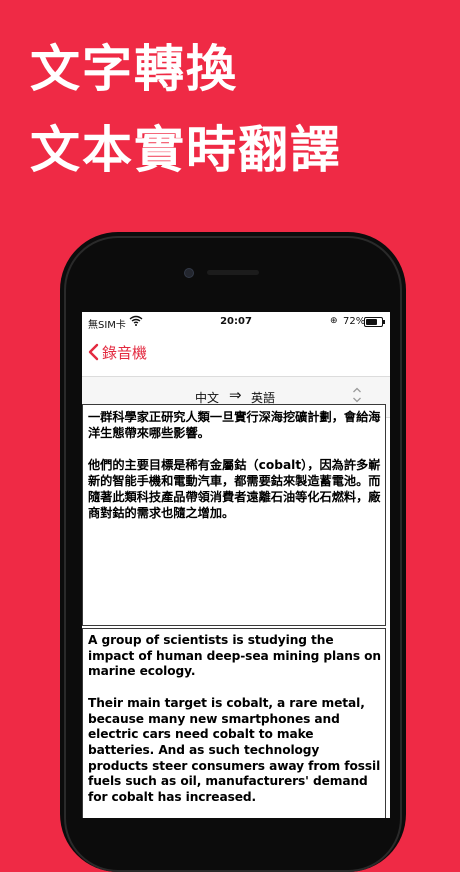  I want to click on back-button-label: 錄音機, so click(125, 352).